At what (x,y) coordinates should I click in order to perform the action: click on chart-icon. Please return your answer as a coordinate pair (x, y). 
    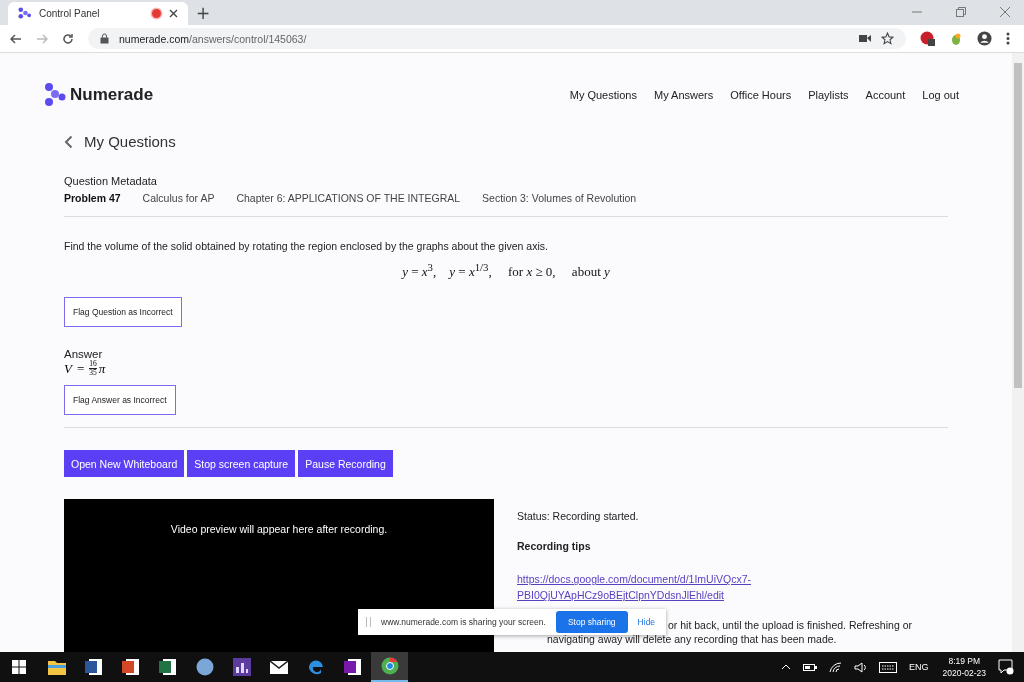
    Looking at the image, I should click on (241, 667).